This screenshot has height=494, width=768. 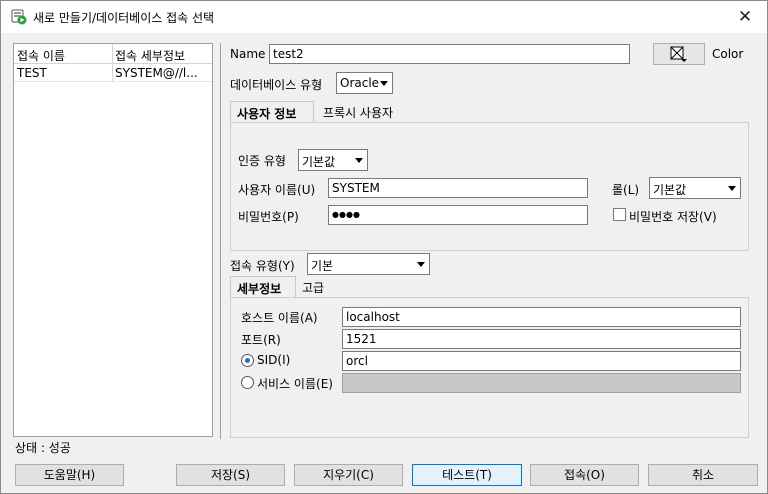 I want to click on cancel-button: 취소, so click(x=703, y=475).